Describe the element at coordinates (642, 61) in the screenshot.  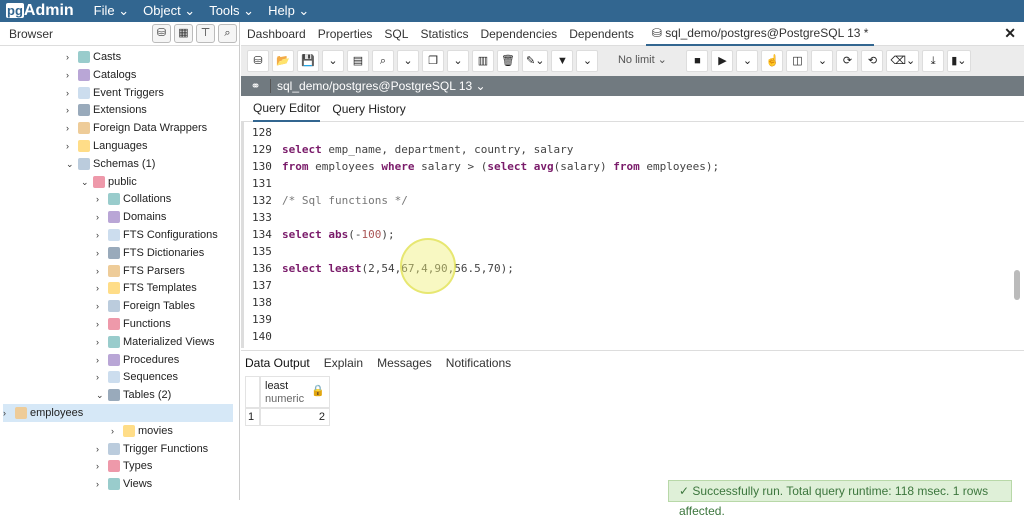
I see `limit-select: No limit ⌄` at that location.